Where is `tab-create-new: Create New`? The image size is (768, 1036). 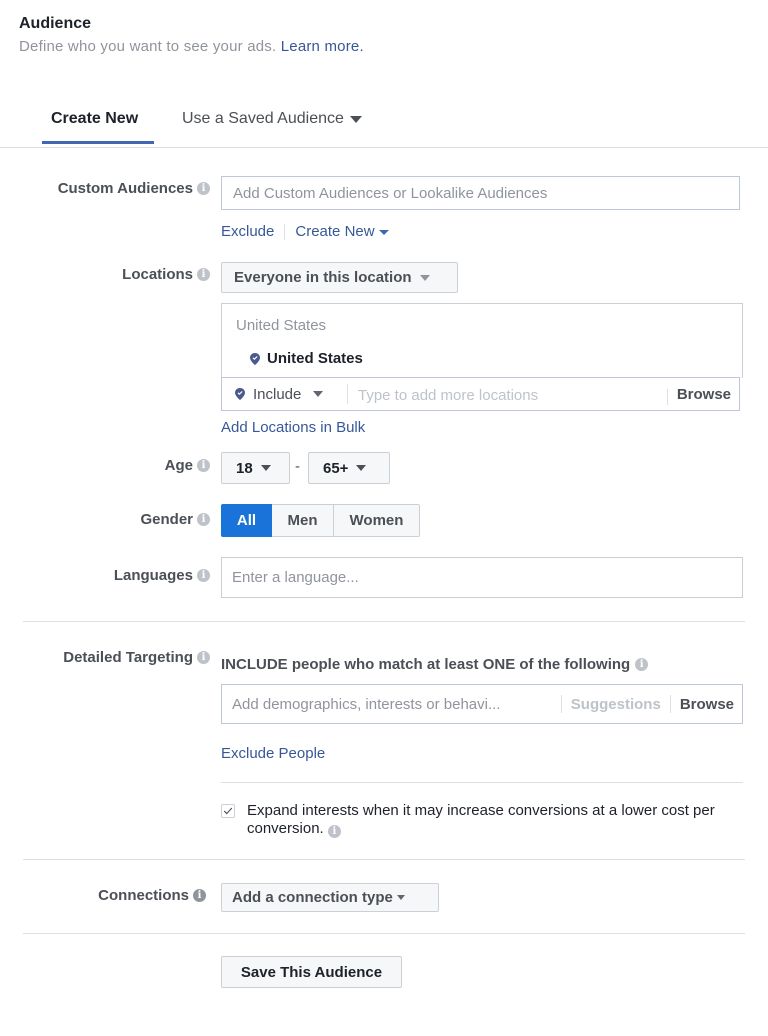
tab-create-new: Create New is located at coordinates (94, 119).